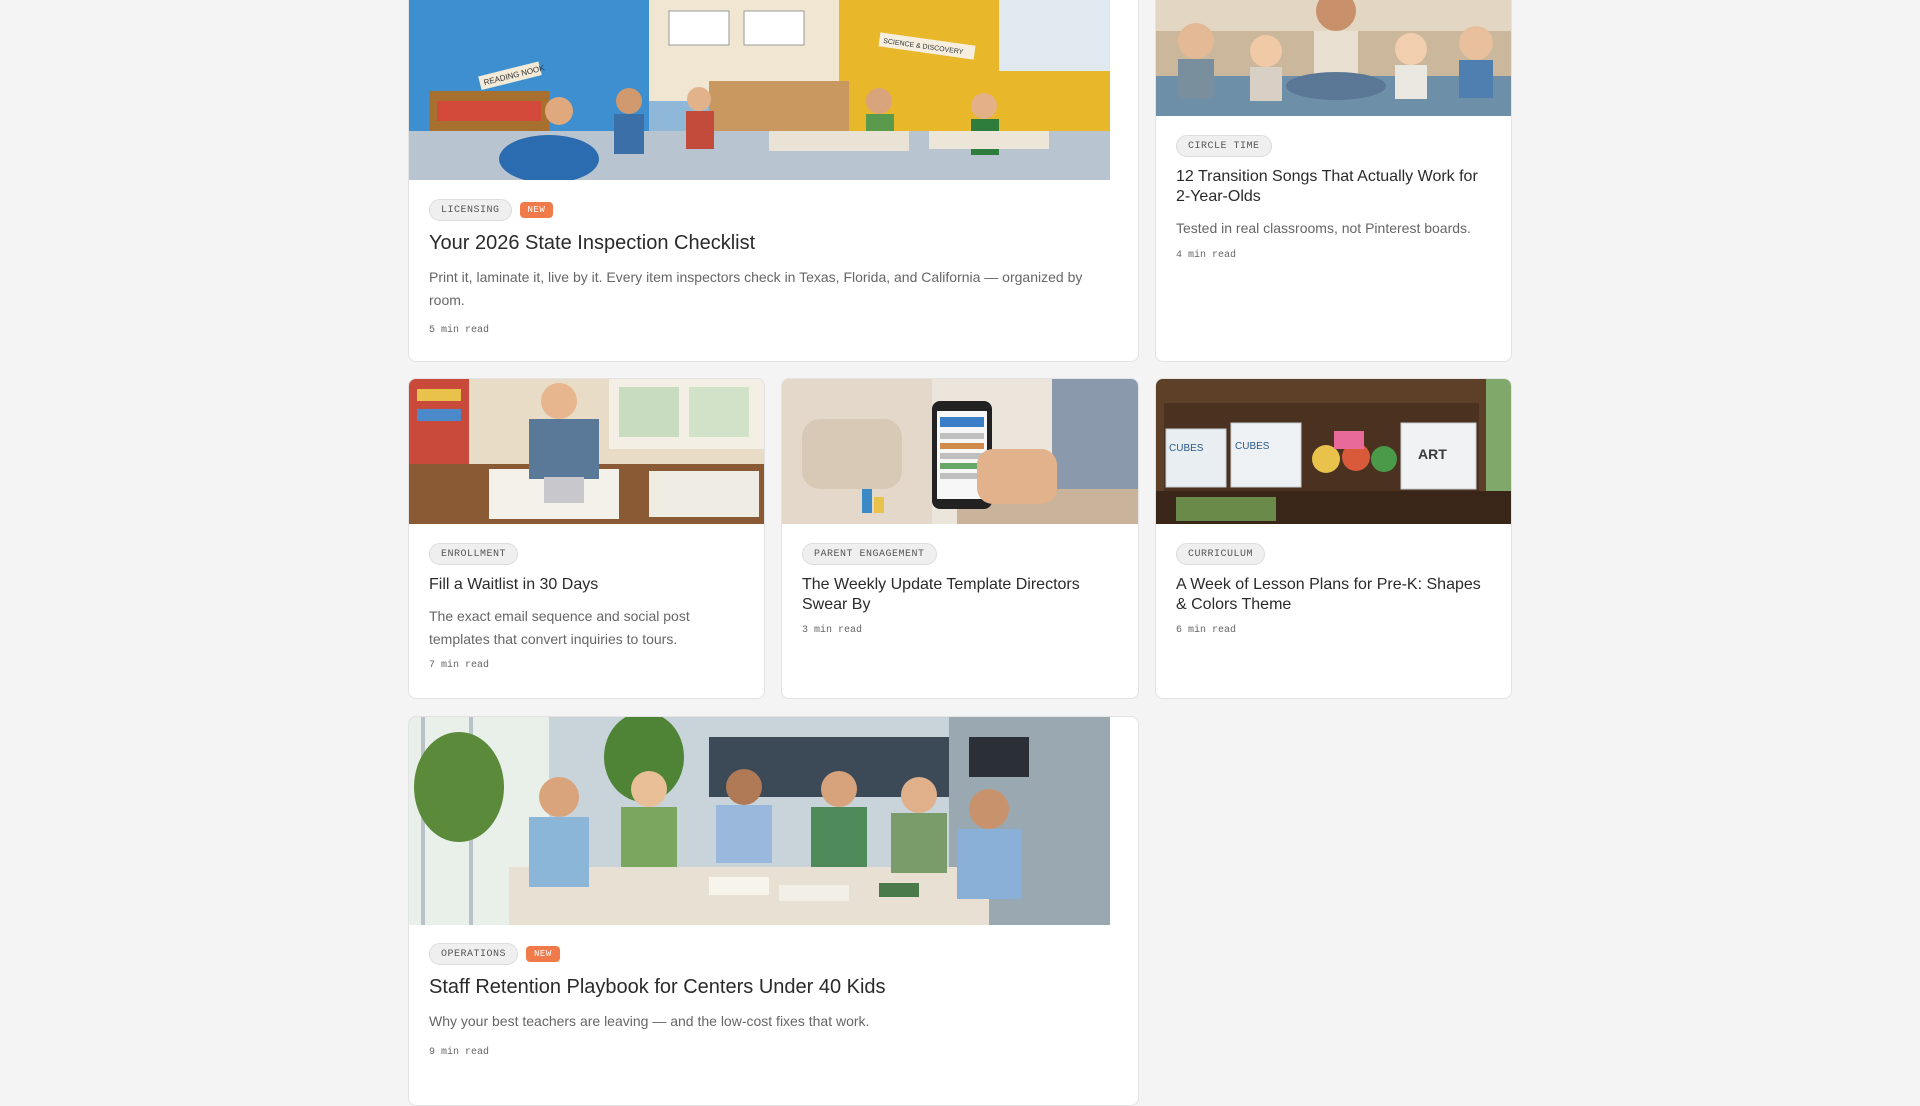 This screenshot has width=1920, height=1106. What do you see at coordinates (459, 331) in the screenshot?
I see `read-time: 5 min read` at bounding box center [459, 331].